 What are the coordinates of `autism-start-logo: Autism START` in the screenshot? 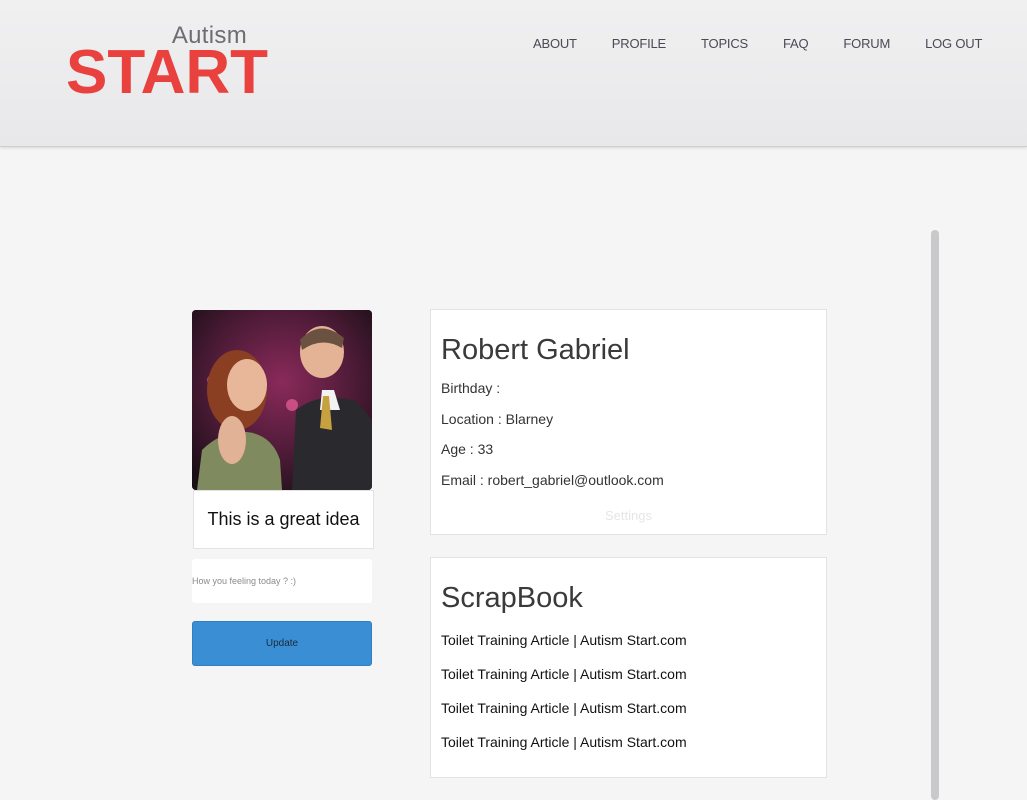 It's located at (167, 63).